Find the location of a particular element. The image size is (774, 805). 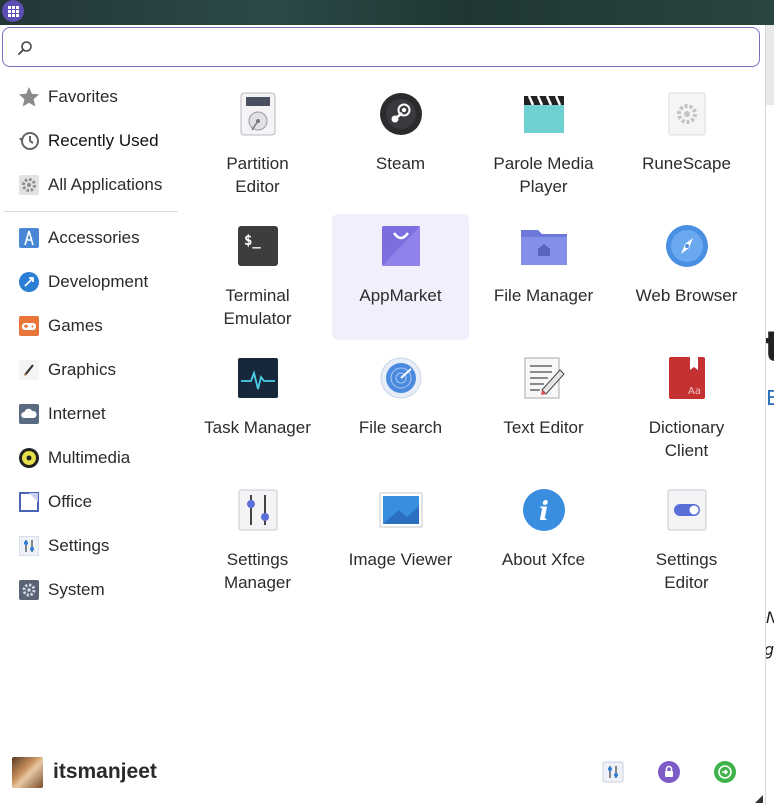

sidebar-item-label: All Applications is located at coordinates (105, 184).